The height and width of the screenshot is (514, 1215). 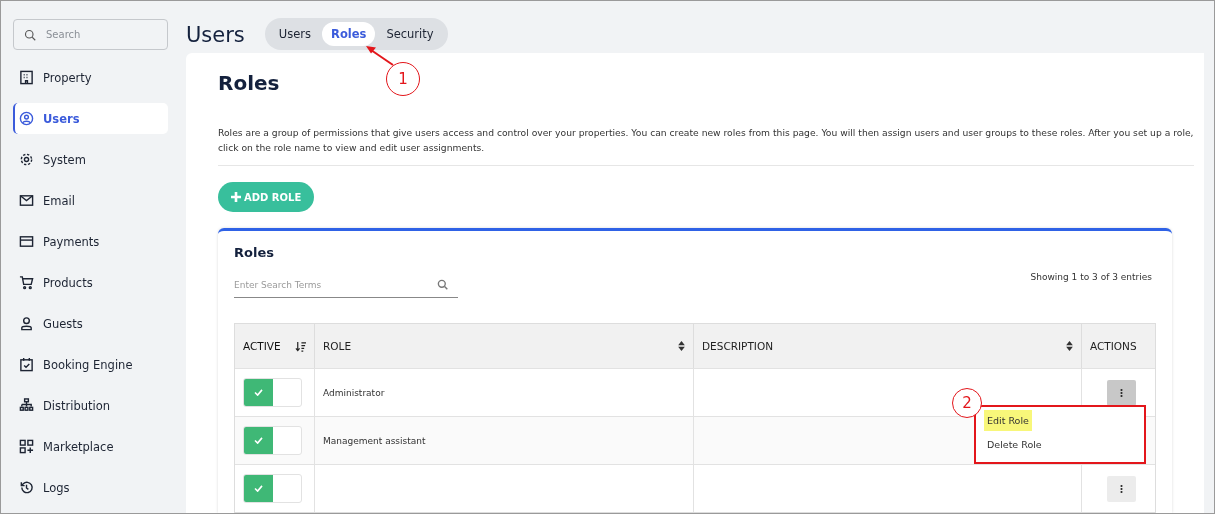 What do you see at coordinates (504, 346) in the screenshot?
I see `column-header: ROLE` at bounding box center [504, 346].